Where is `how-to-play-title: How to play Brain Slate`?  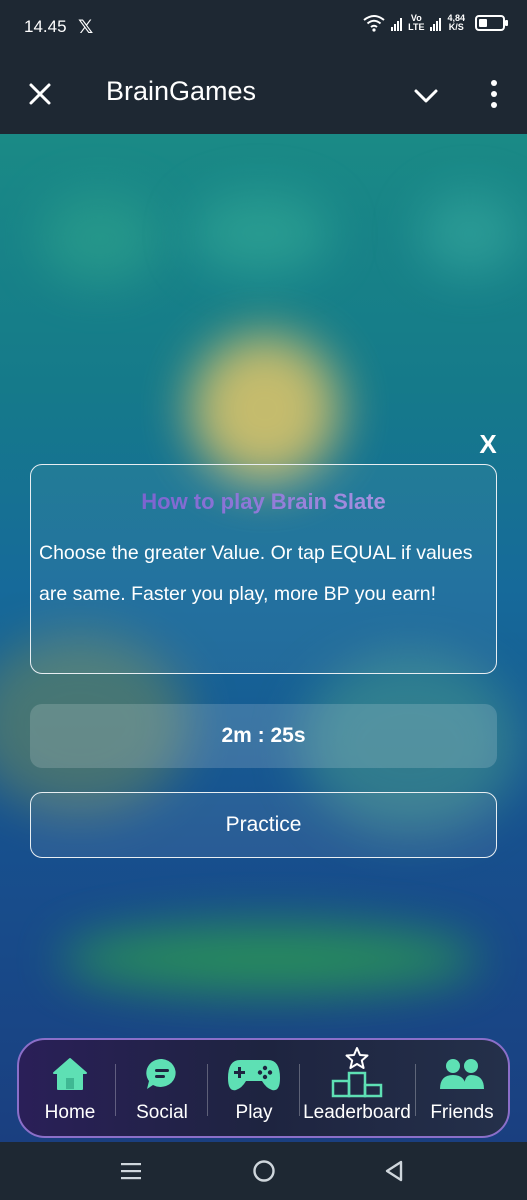 how-to-play-title: How to play Brain Slate is located at coordinates (263, 502).